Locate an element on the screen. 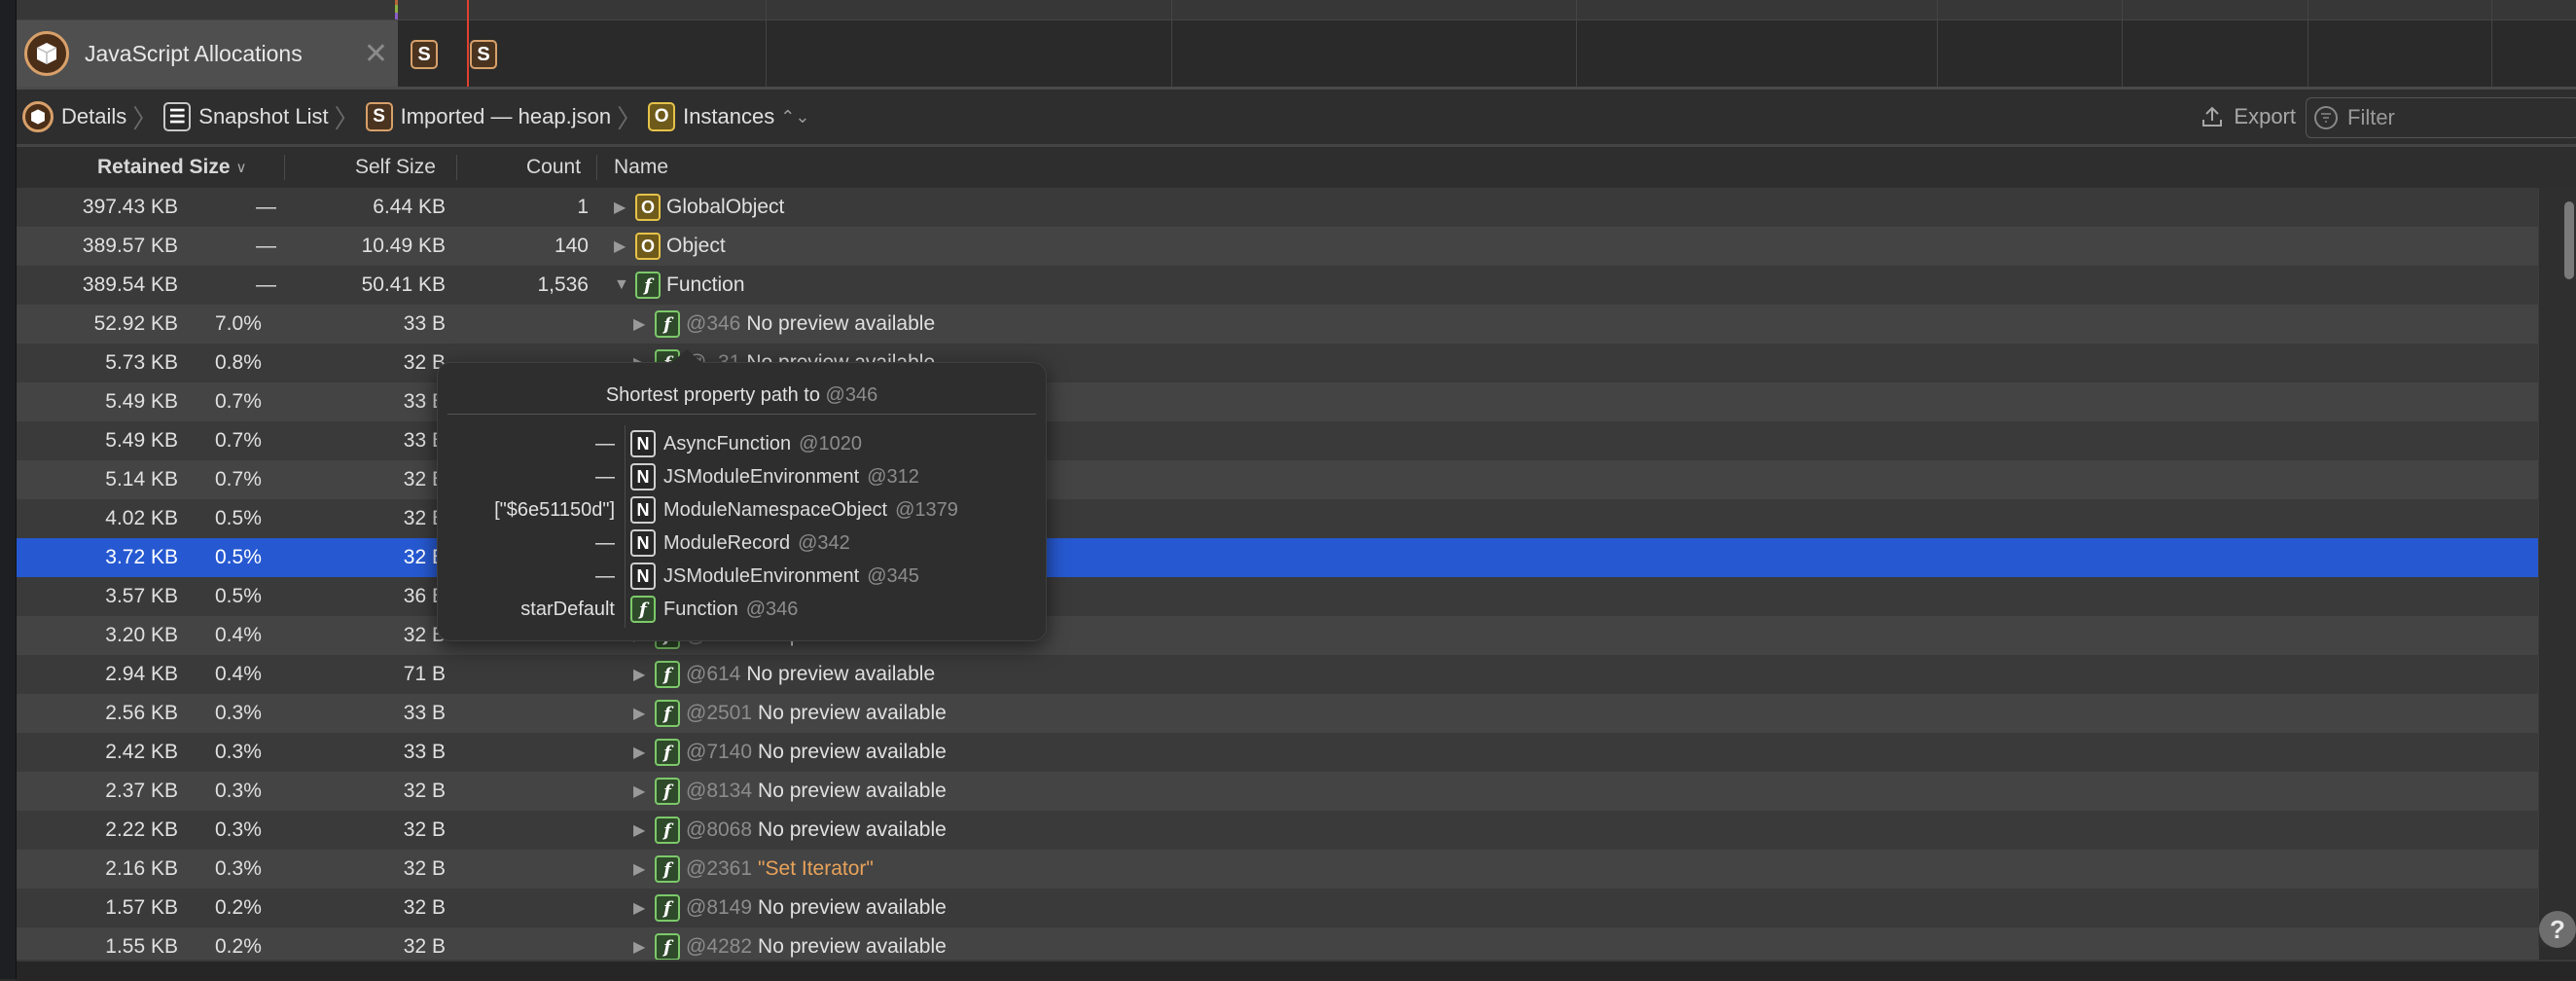  status-bar is located at coordinates (1296, 970).